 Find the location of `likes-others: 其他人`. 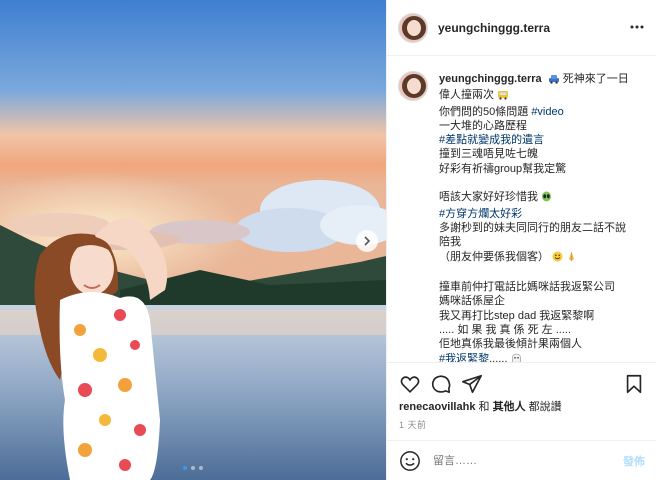

likes-others: 其他人 is located at coordinates (509, 407).